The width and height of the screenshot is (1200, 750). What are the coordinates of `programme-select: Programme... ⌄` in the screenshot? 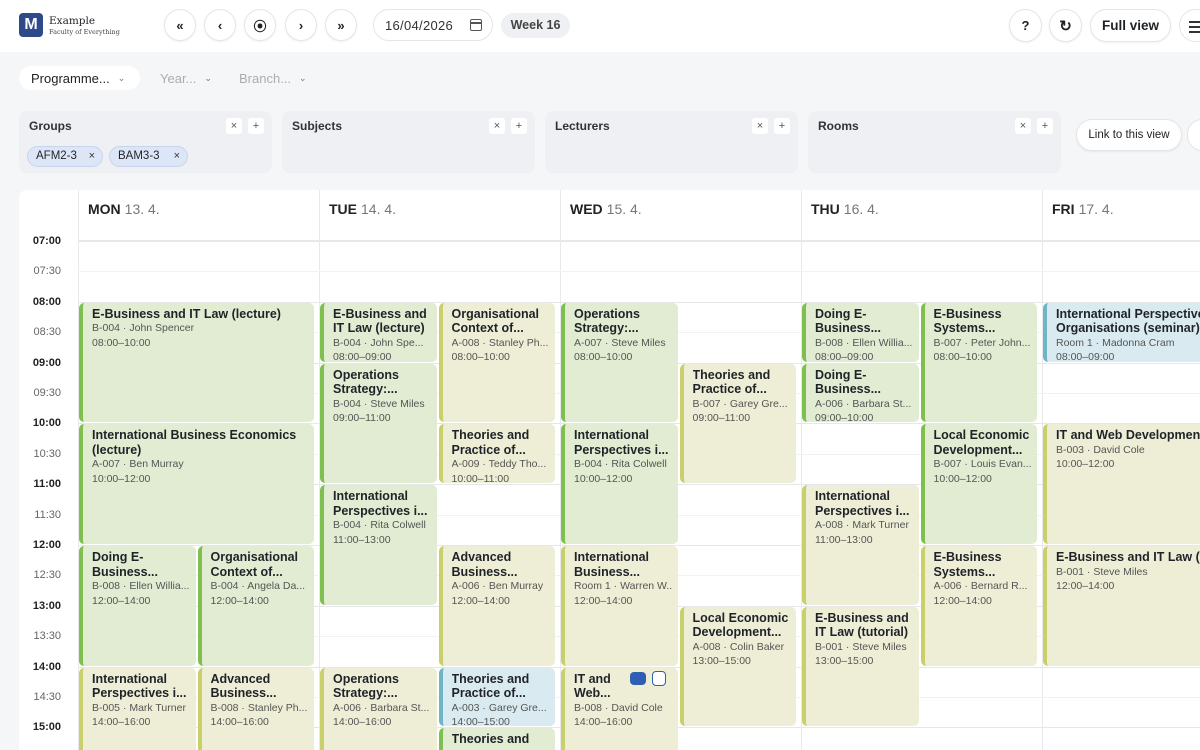 It's located at (79, 78).